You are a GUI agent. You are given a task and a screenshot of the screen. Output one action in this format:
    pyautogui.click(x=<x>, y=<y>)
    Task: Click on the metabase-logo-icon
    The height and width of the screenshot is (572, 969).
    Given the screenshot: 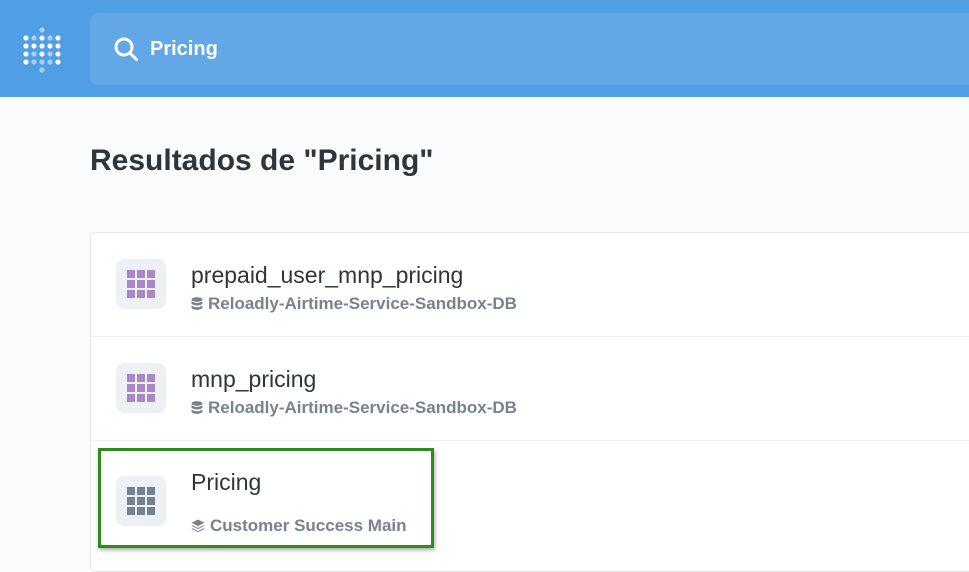 What is the action you would take?
    pyautogui.click(x=42, y=50)
    